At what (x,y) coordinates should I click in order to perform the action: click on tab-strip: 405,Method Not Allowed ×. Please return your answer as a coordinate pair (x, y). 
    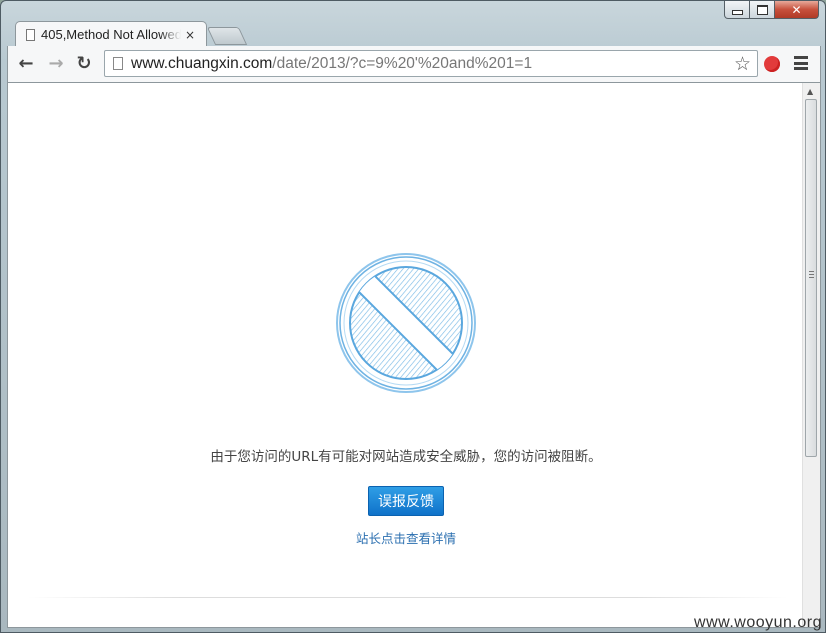
    Looking at the image, I should click on (413, 33).